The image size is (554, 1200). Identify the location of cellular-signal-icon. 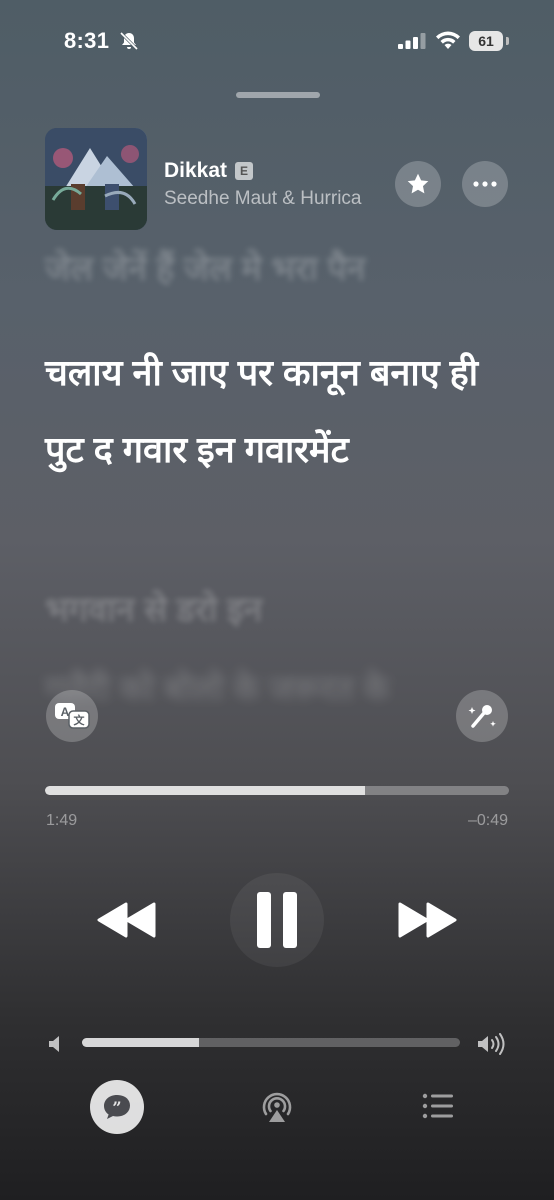
(412, 41).